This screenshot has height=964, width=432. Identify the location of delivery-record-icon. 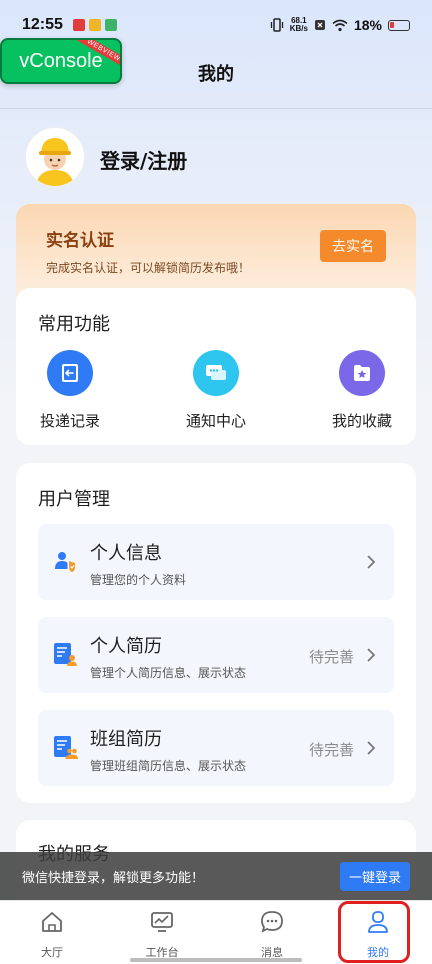
(70, 373).